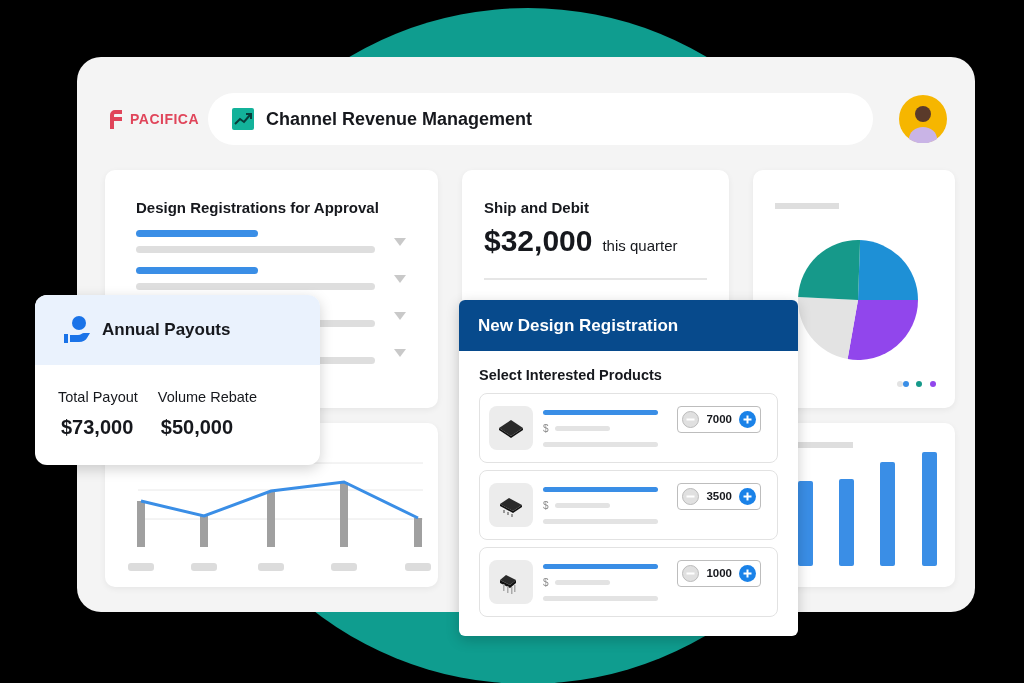  What do you see at coordinates (628, 505) in the screenshot?
I see `product-card: $ 3500` at bounding box center [628, 505].